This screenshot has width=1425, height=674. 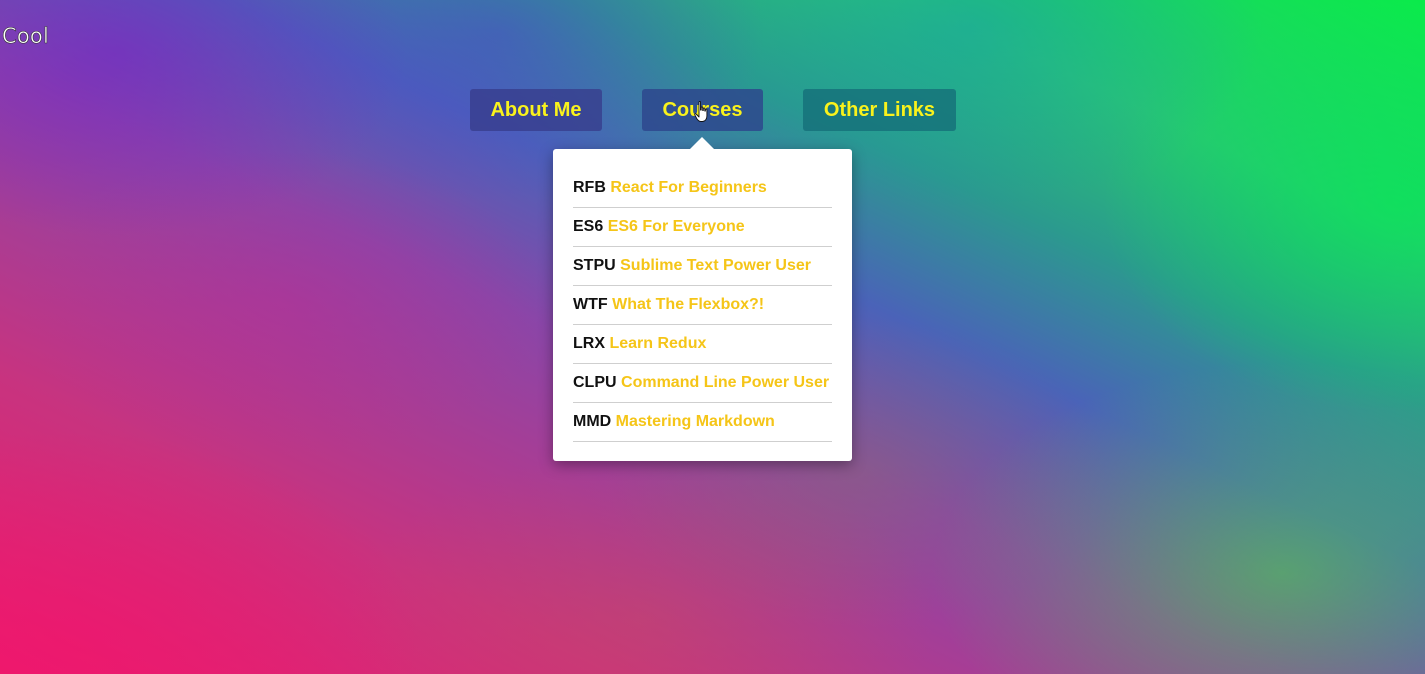 What do you see at coordinates (592, 421) in the screenshot?
I see `course-code: MMD` at bounding box center [592, 421].